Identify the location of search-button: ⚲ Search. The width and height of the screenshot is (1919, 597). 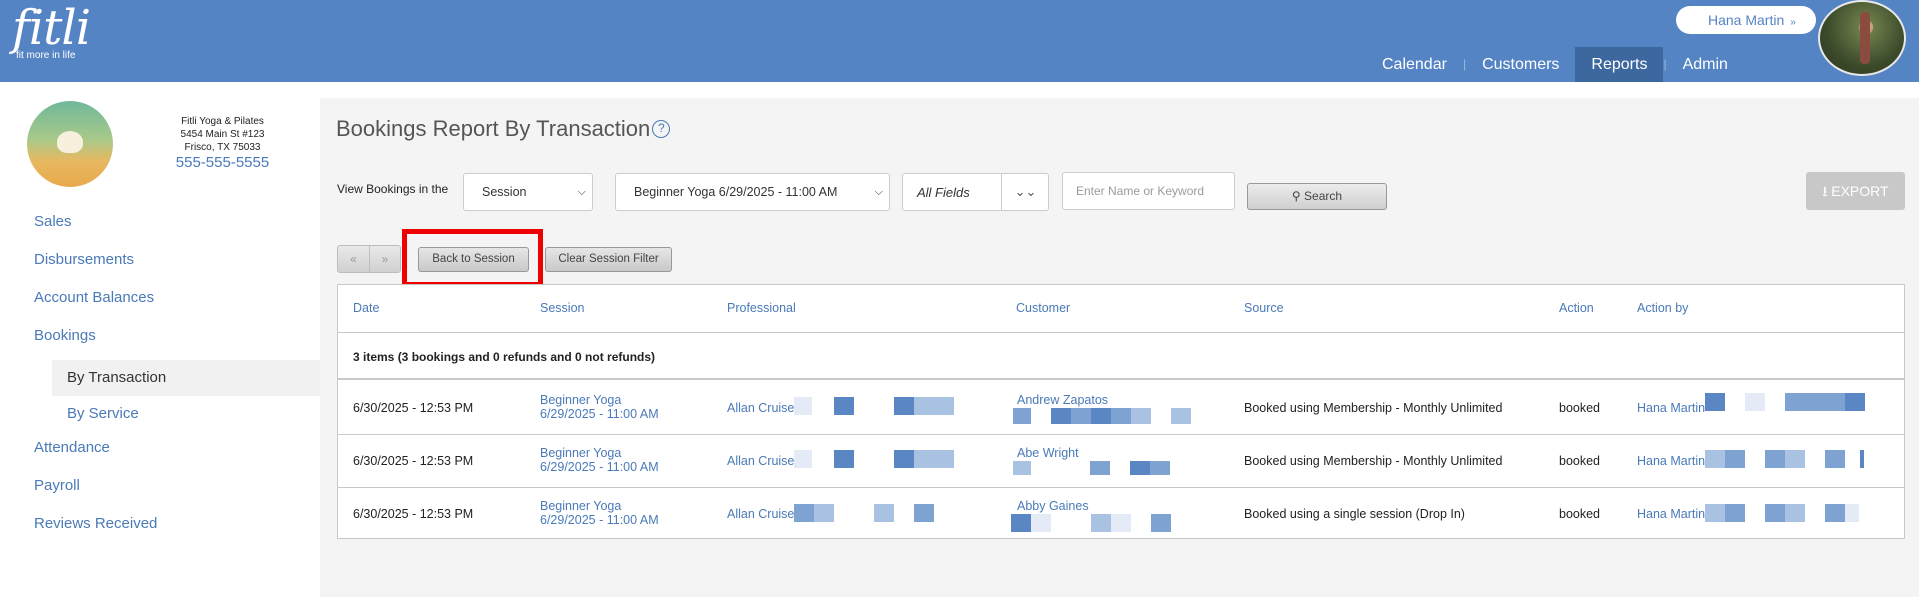
(1317, 196).